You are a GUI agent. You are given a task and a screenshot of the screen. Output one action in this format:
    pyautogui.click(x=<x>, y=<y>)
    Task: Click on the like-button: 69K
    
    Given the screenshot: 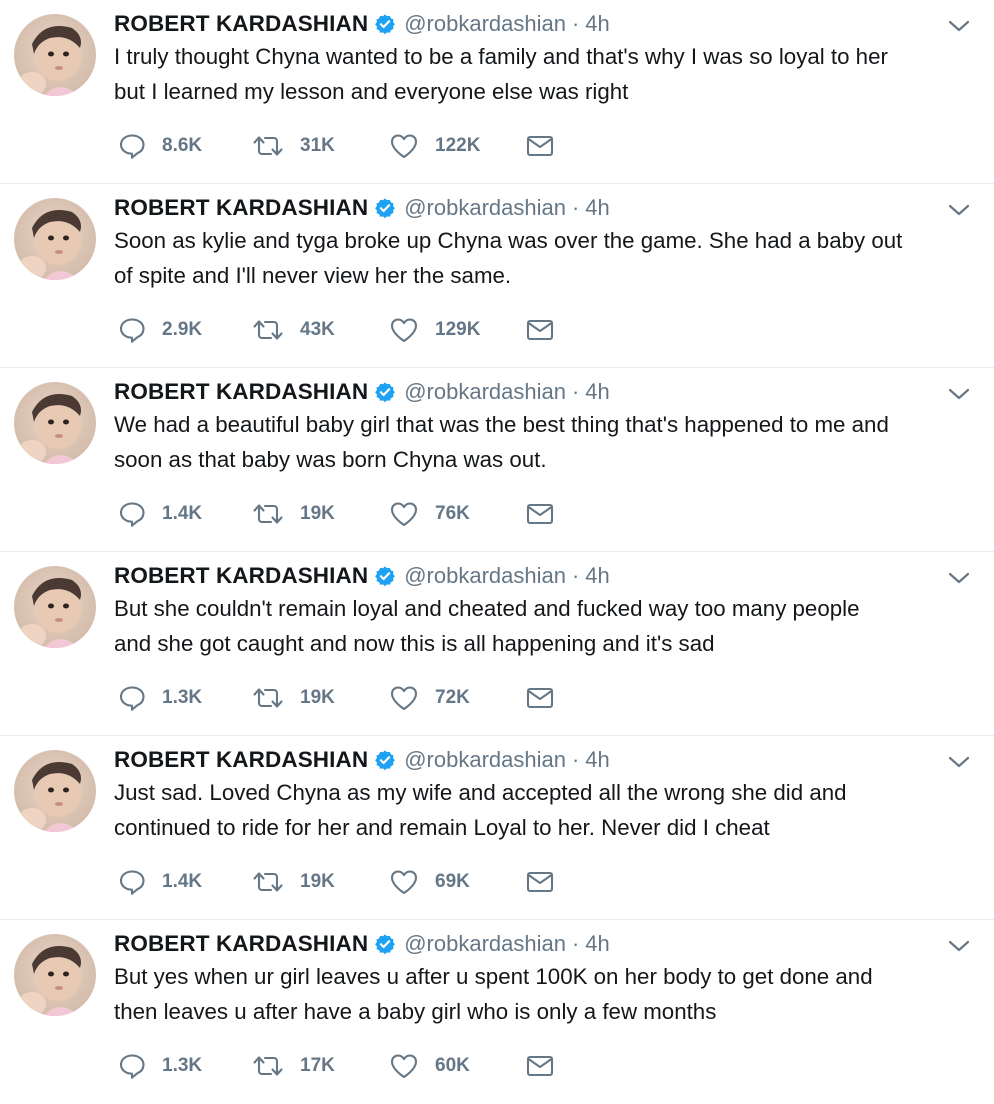 What is the action you would take?
    pyautogui.click(x=429, y=882)
    